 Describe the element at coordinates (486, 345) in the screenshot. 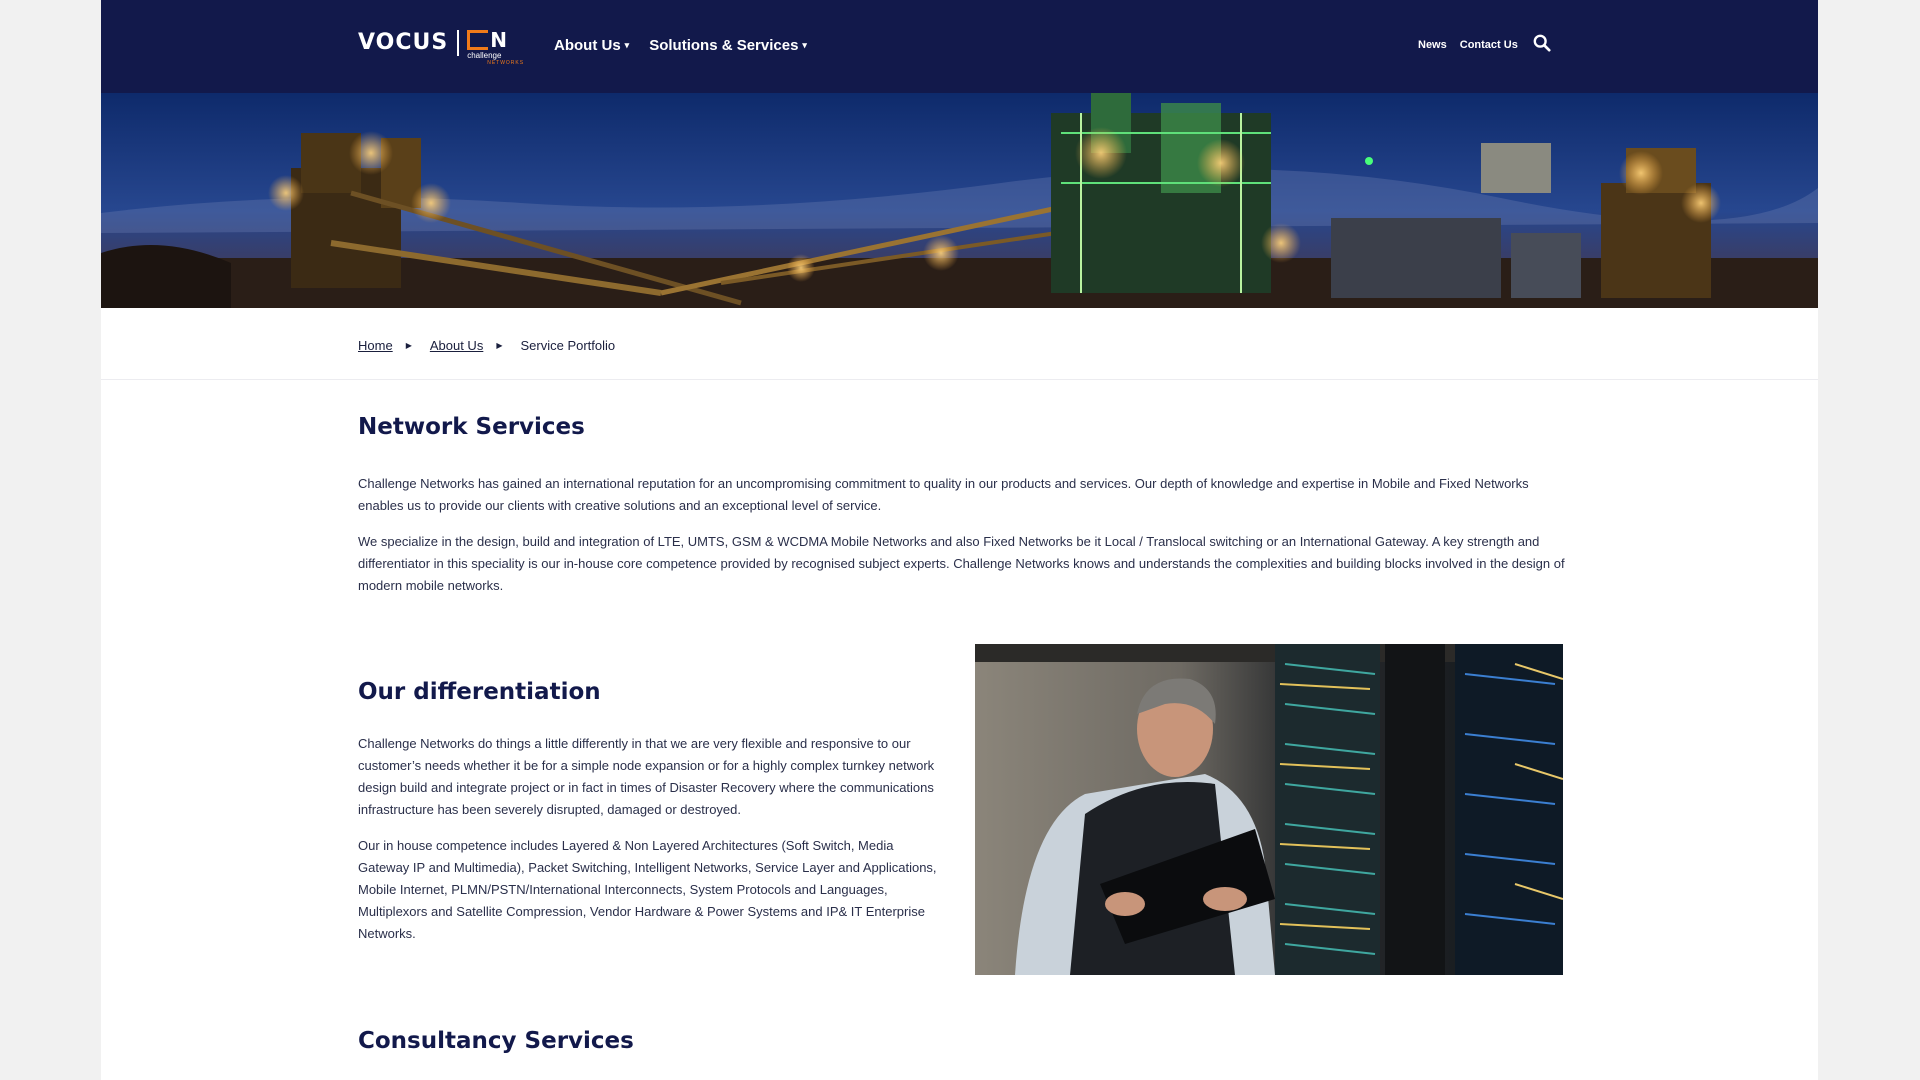

I see `breadcrumb: Home ▶ About Us ▶ Service Portfolio` at that location.